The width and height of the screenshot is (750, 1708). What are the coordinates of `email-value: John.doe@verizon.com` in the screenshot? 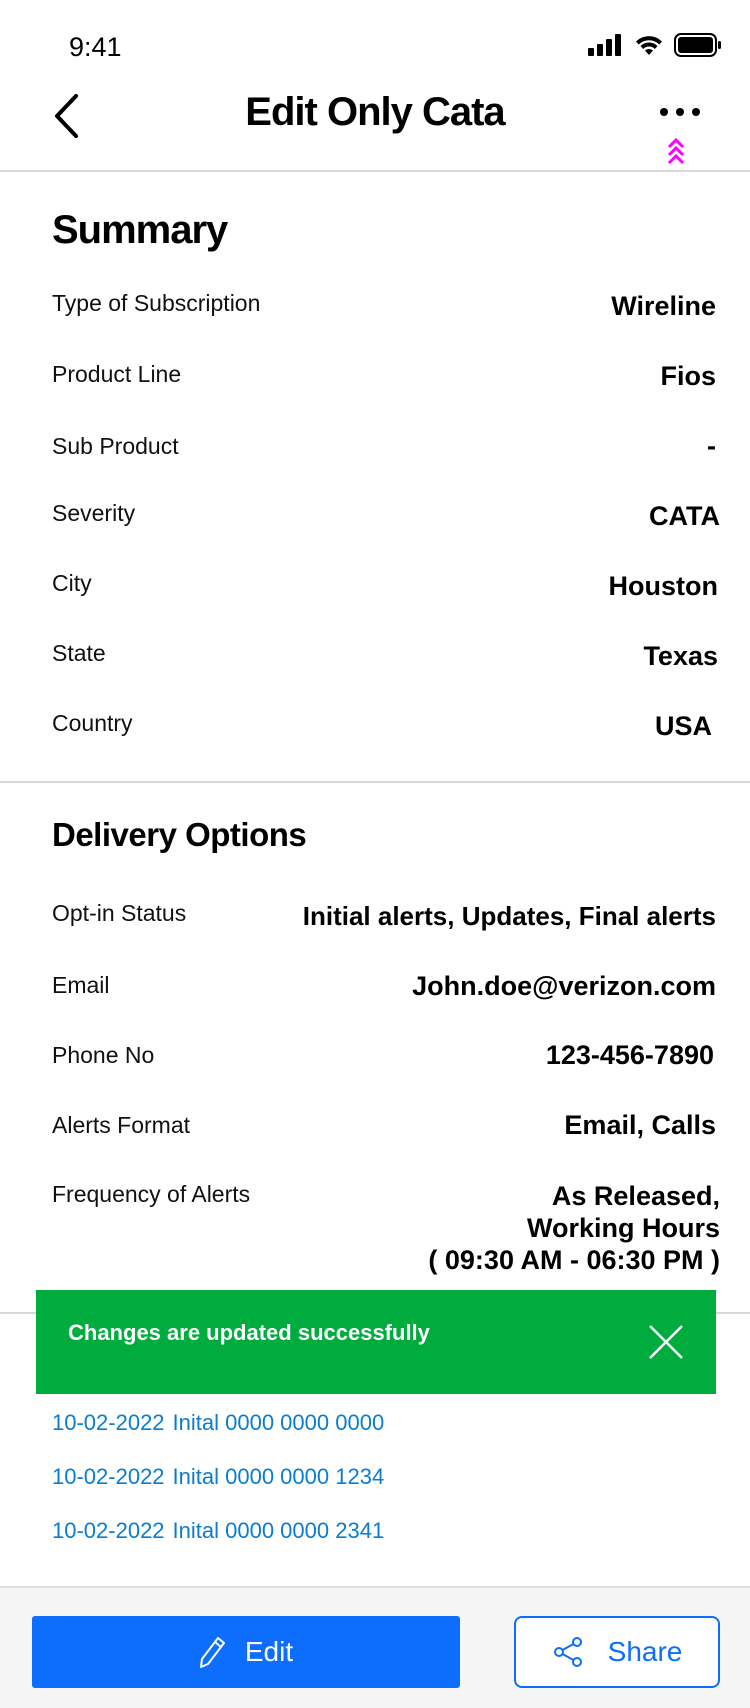 It's located at (564, 986).